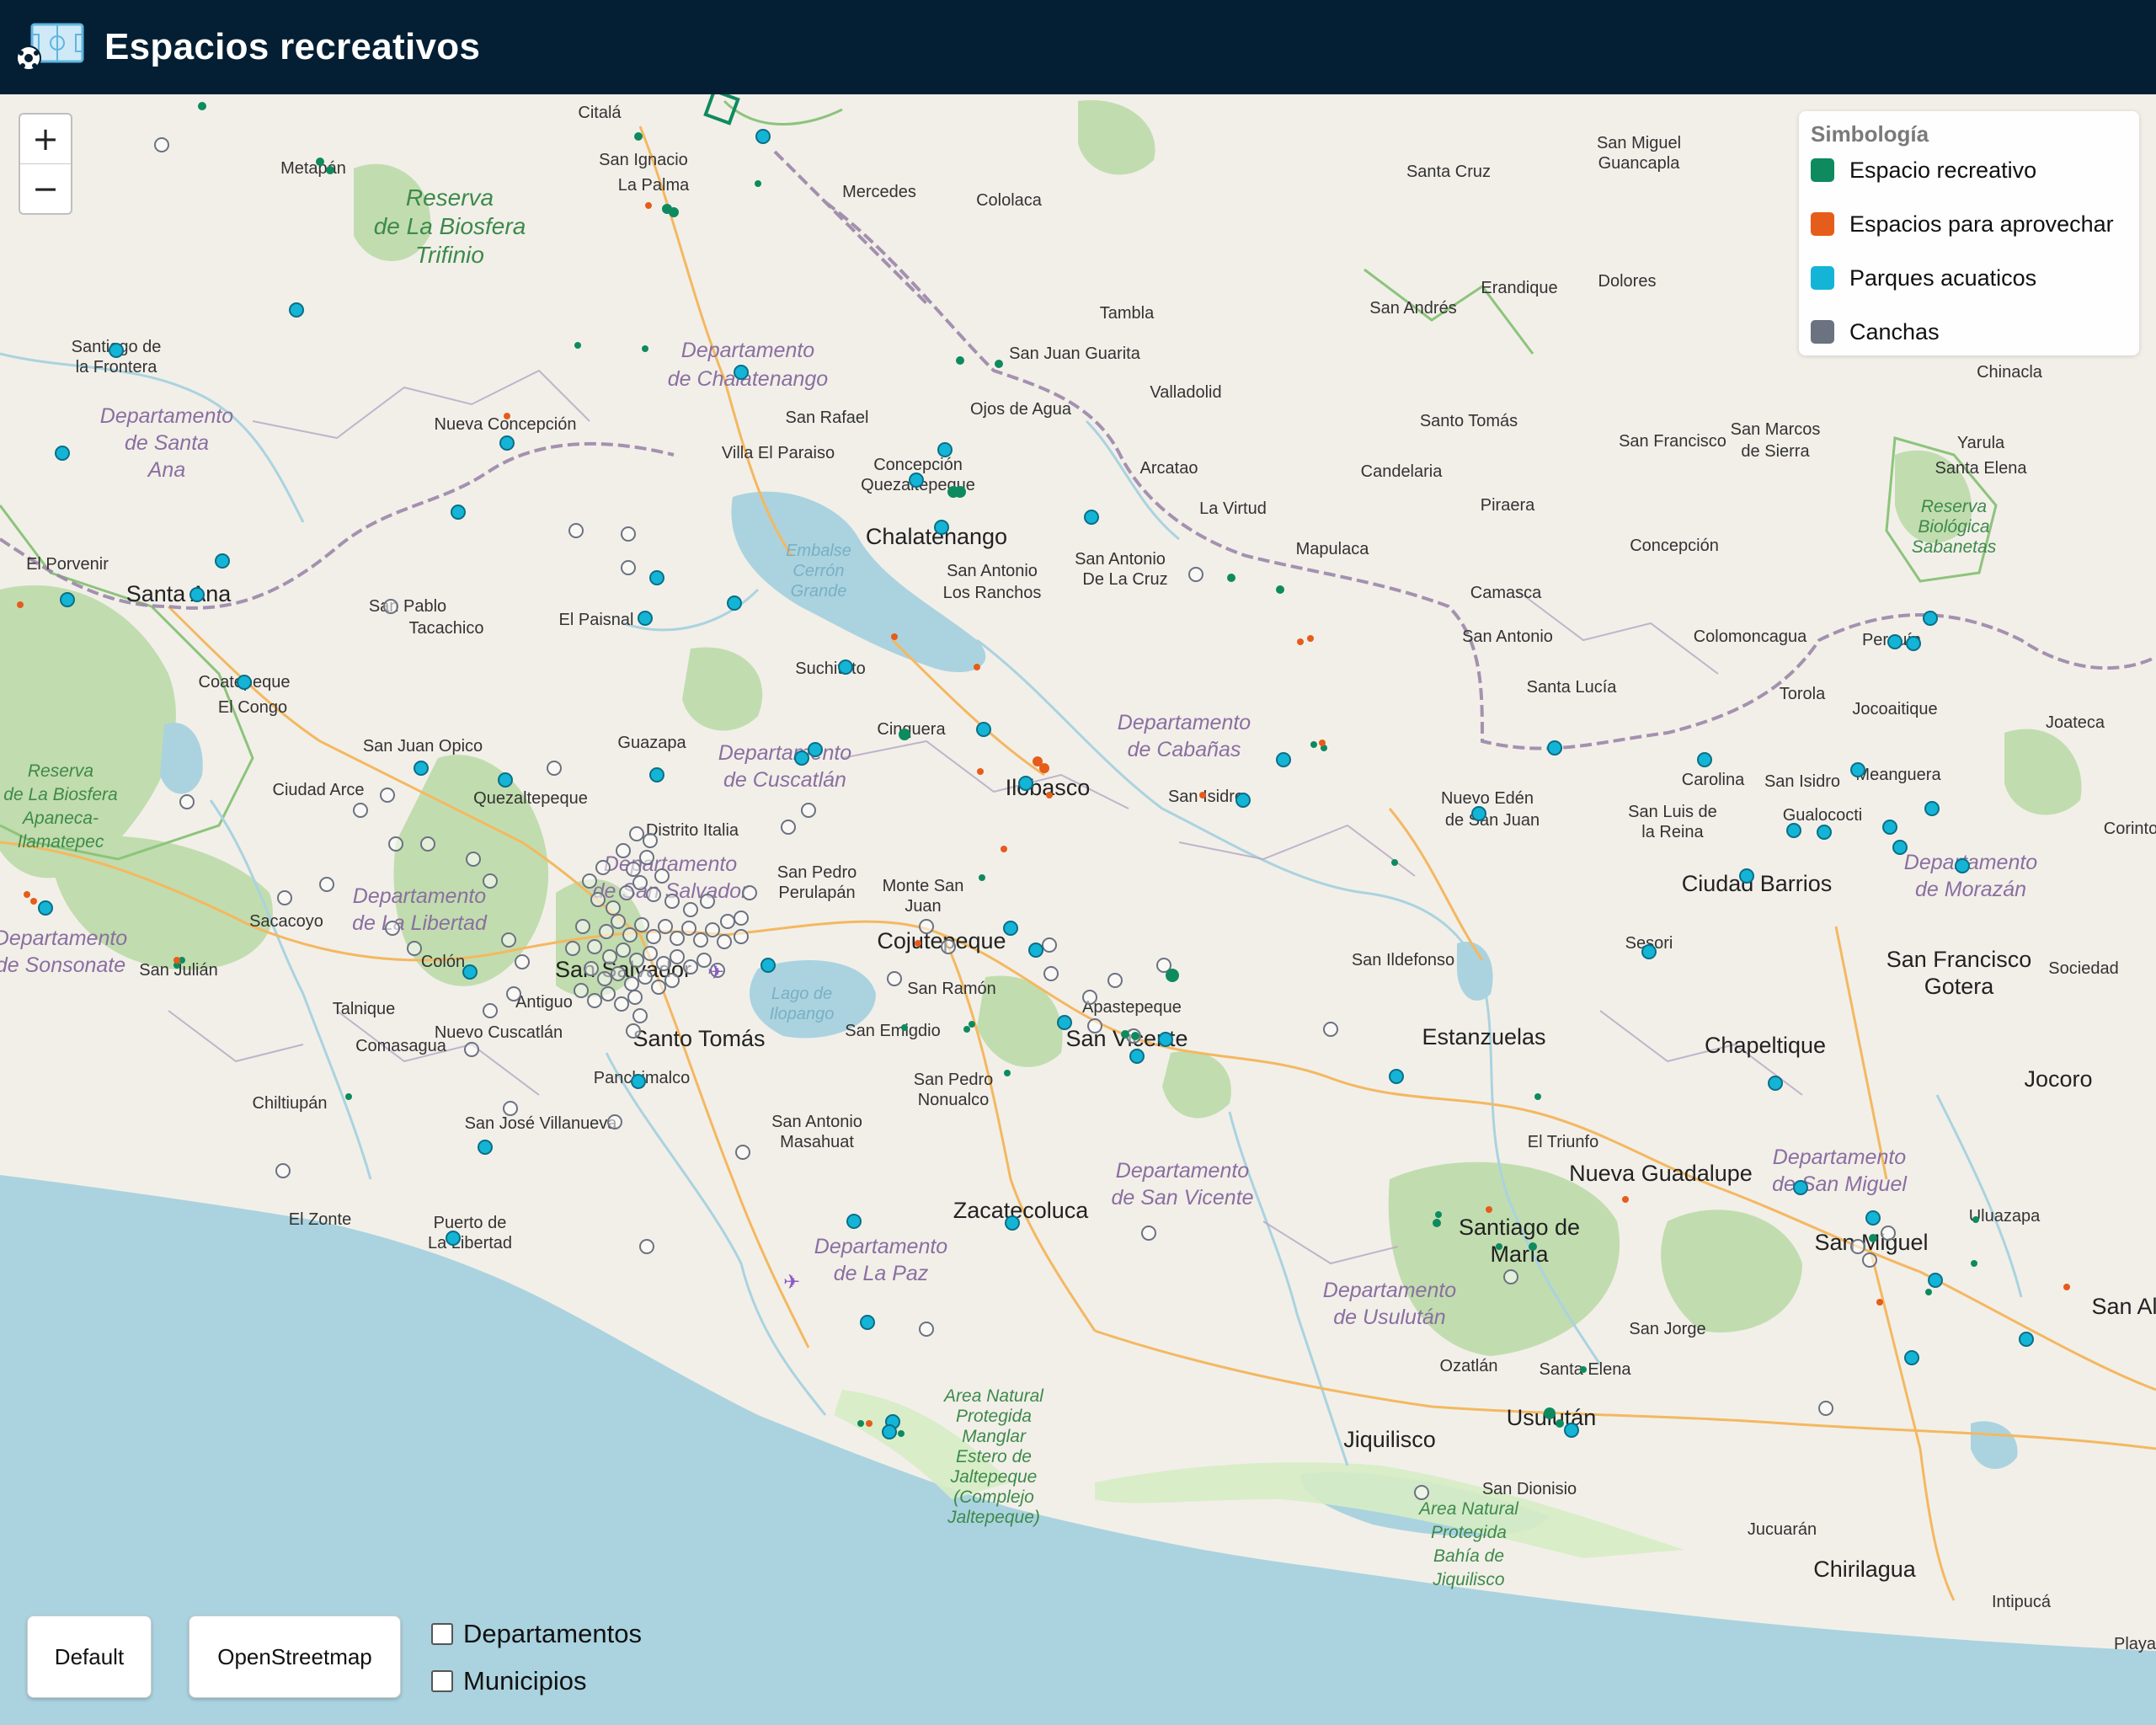 Image resolution: width=2156 pixels, height=1725 pixels. I want to click on svg-text: Jaltepeque, so click(994, 1477).